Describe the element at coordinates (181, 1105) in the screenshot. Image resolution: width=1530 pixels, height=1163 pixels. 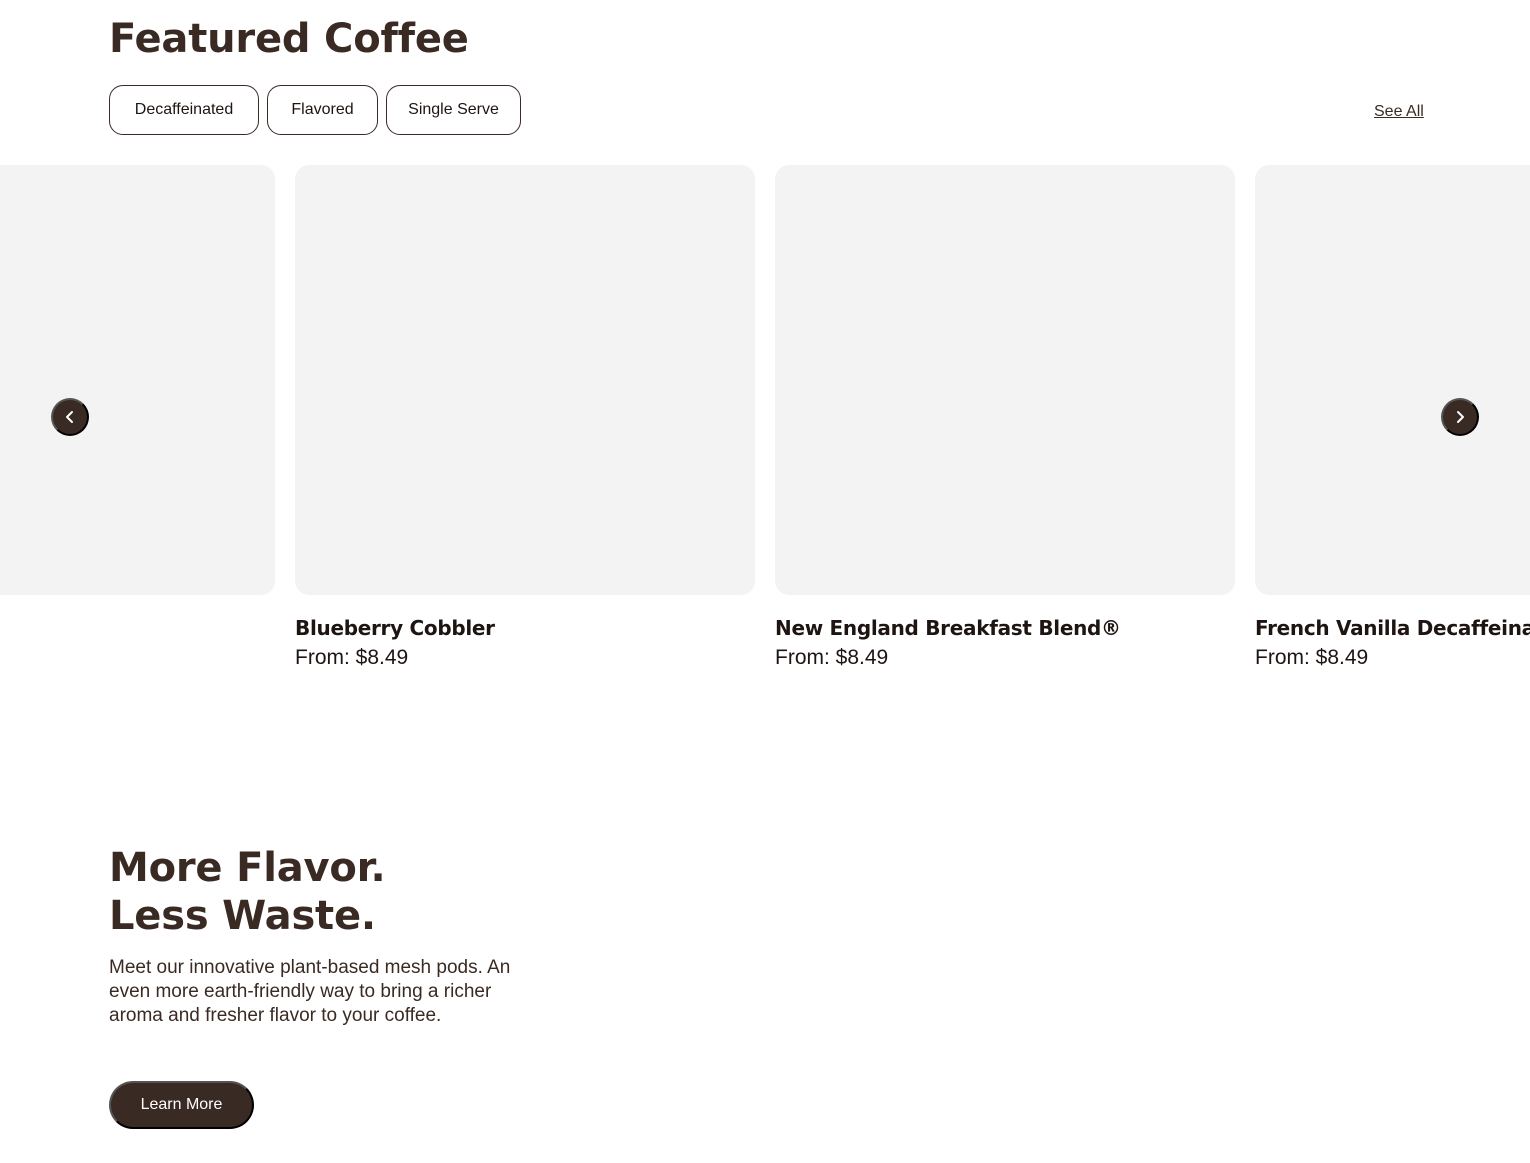
I see `learn-more-button: Learn More` at that location.